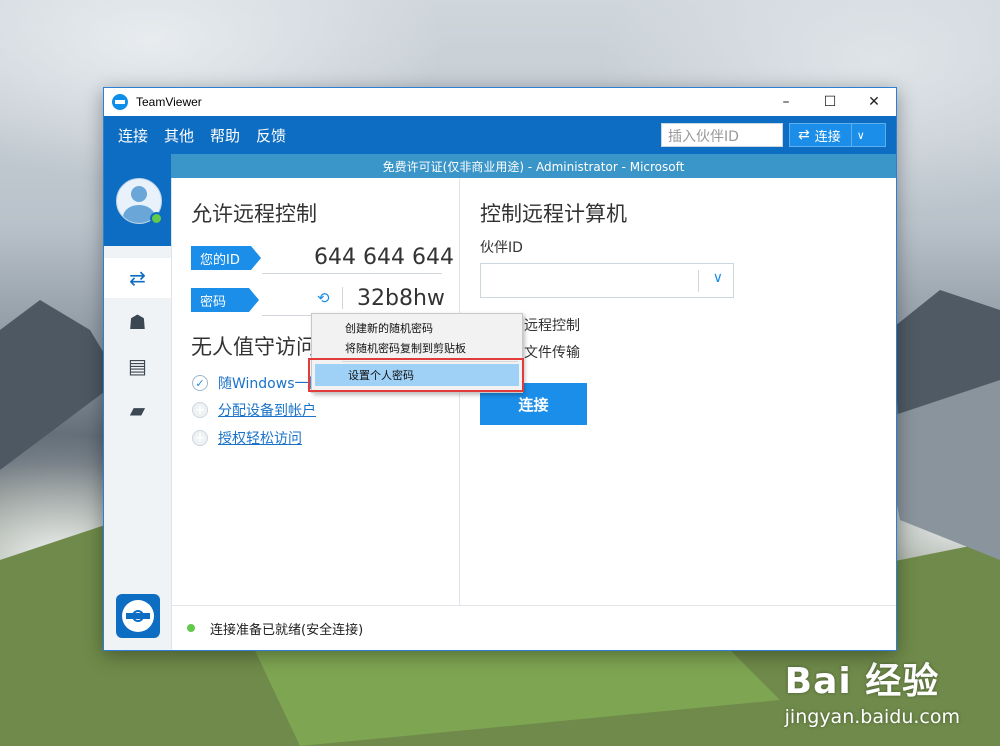 The width and height of the screenshot is (1000, 746). What do you see at coordinates (225, 300) in the screenshot?
I see `password-tag: 密码` at bounding box center [225, 300].